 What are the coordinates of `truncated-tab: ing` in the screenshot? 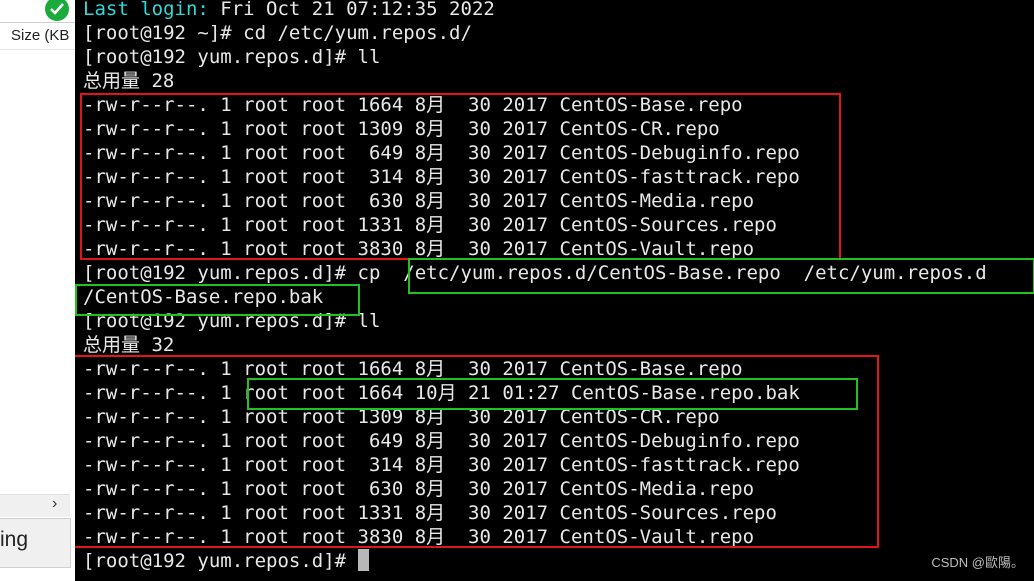 It's located at (35, 543).